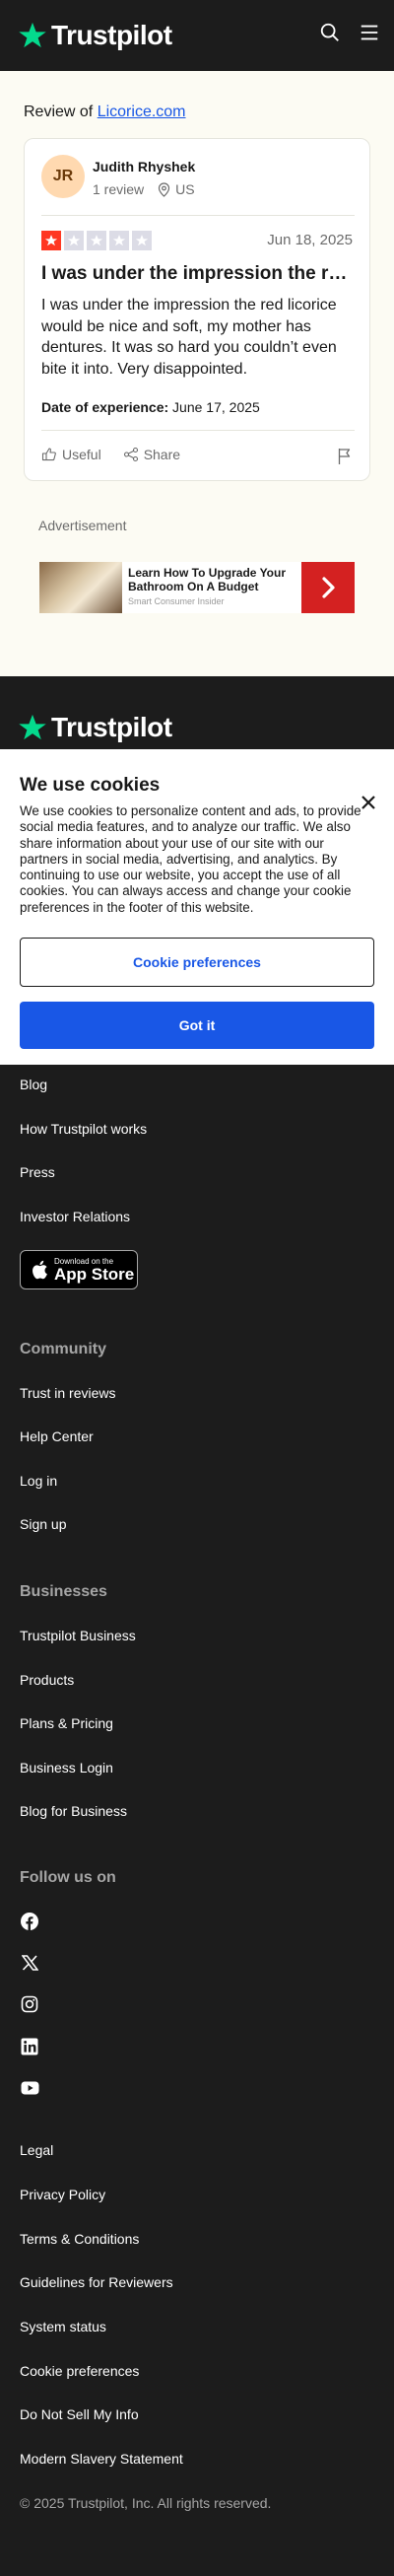 The image size is (394, 2576). What do you see at coordinates (29, 2046) in the screenshot?
I see `linkedin-icon` at bounding box center [29, 2046].